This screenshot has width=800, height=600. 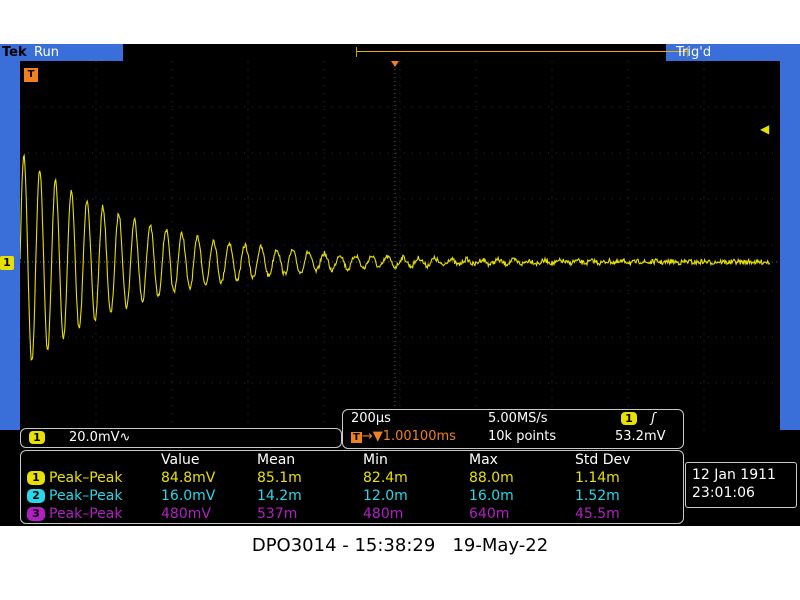 What do you see at coordinates (352, 478) in the screenshot?
I see `measurement-row: 1 Peak–Peak 84.8mV 85.1m 82.4m 88.0m 1.14m` at bounding box center [352, 478].